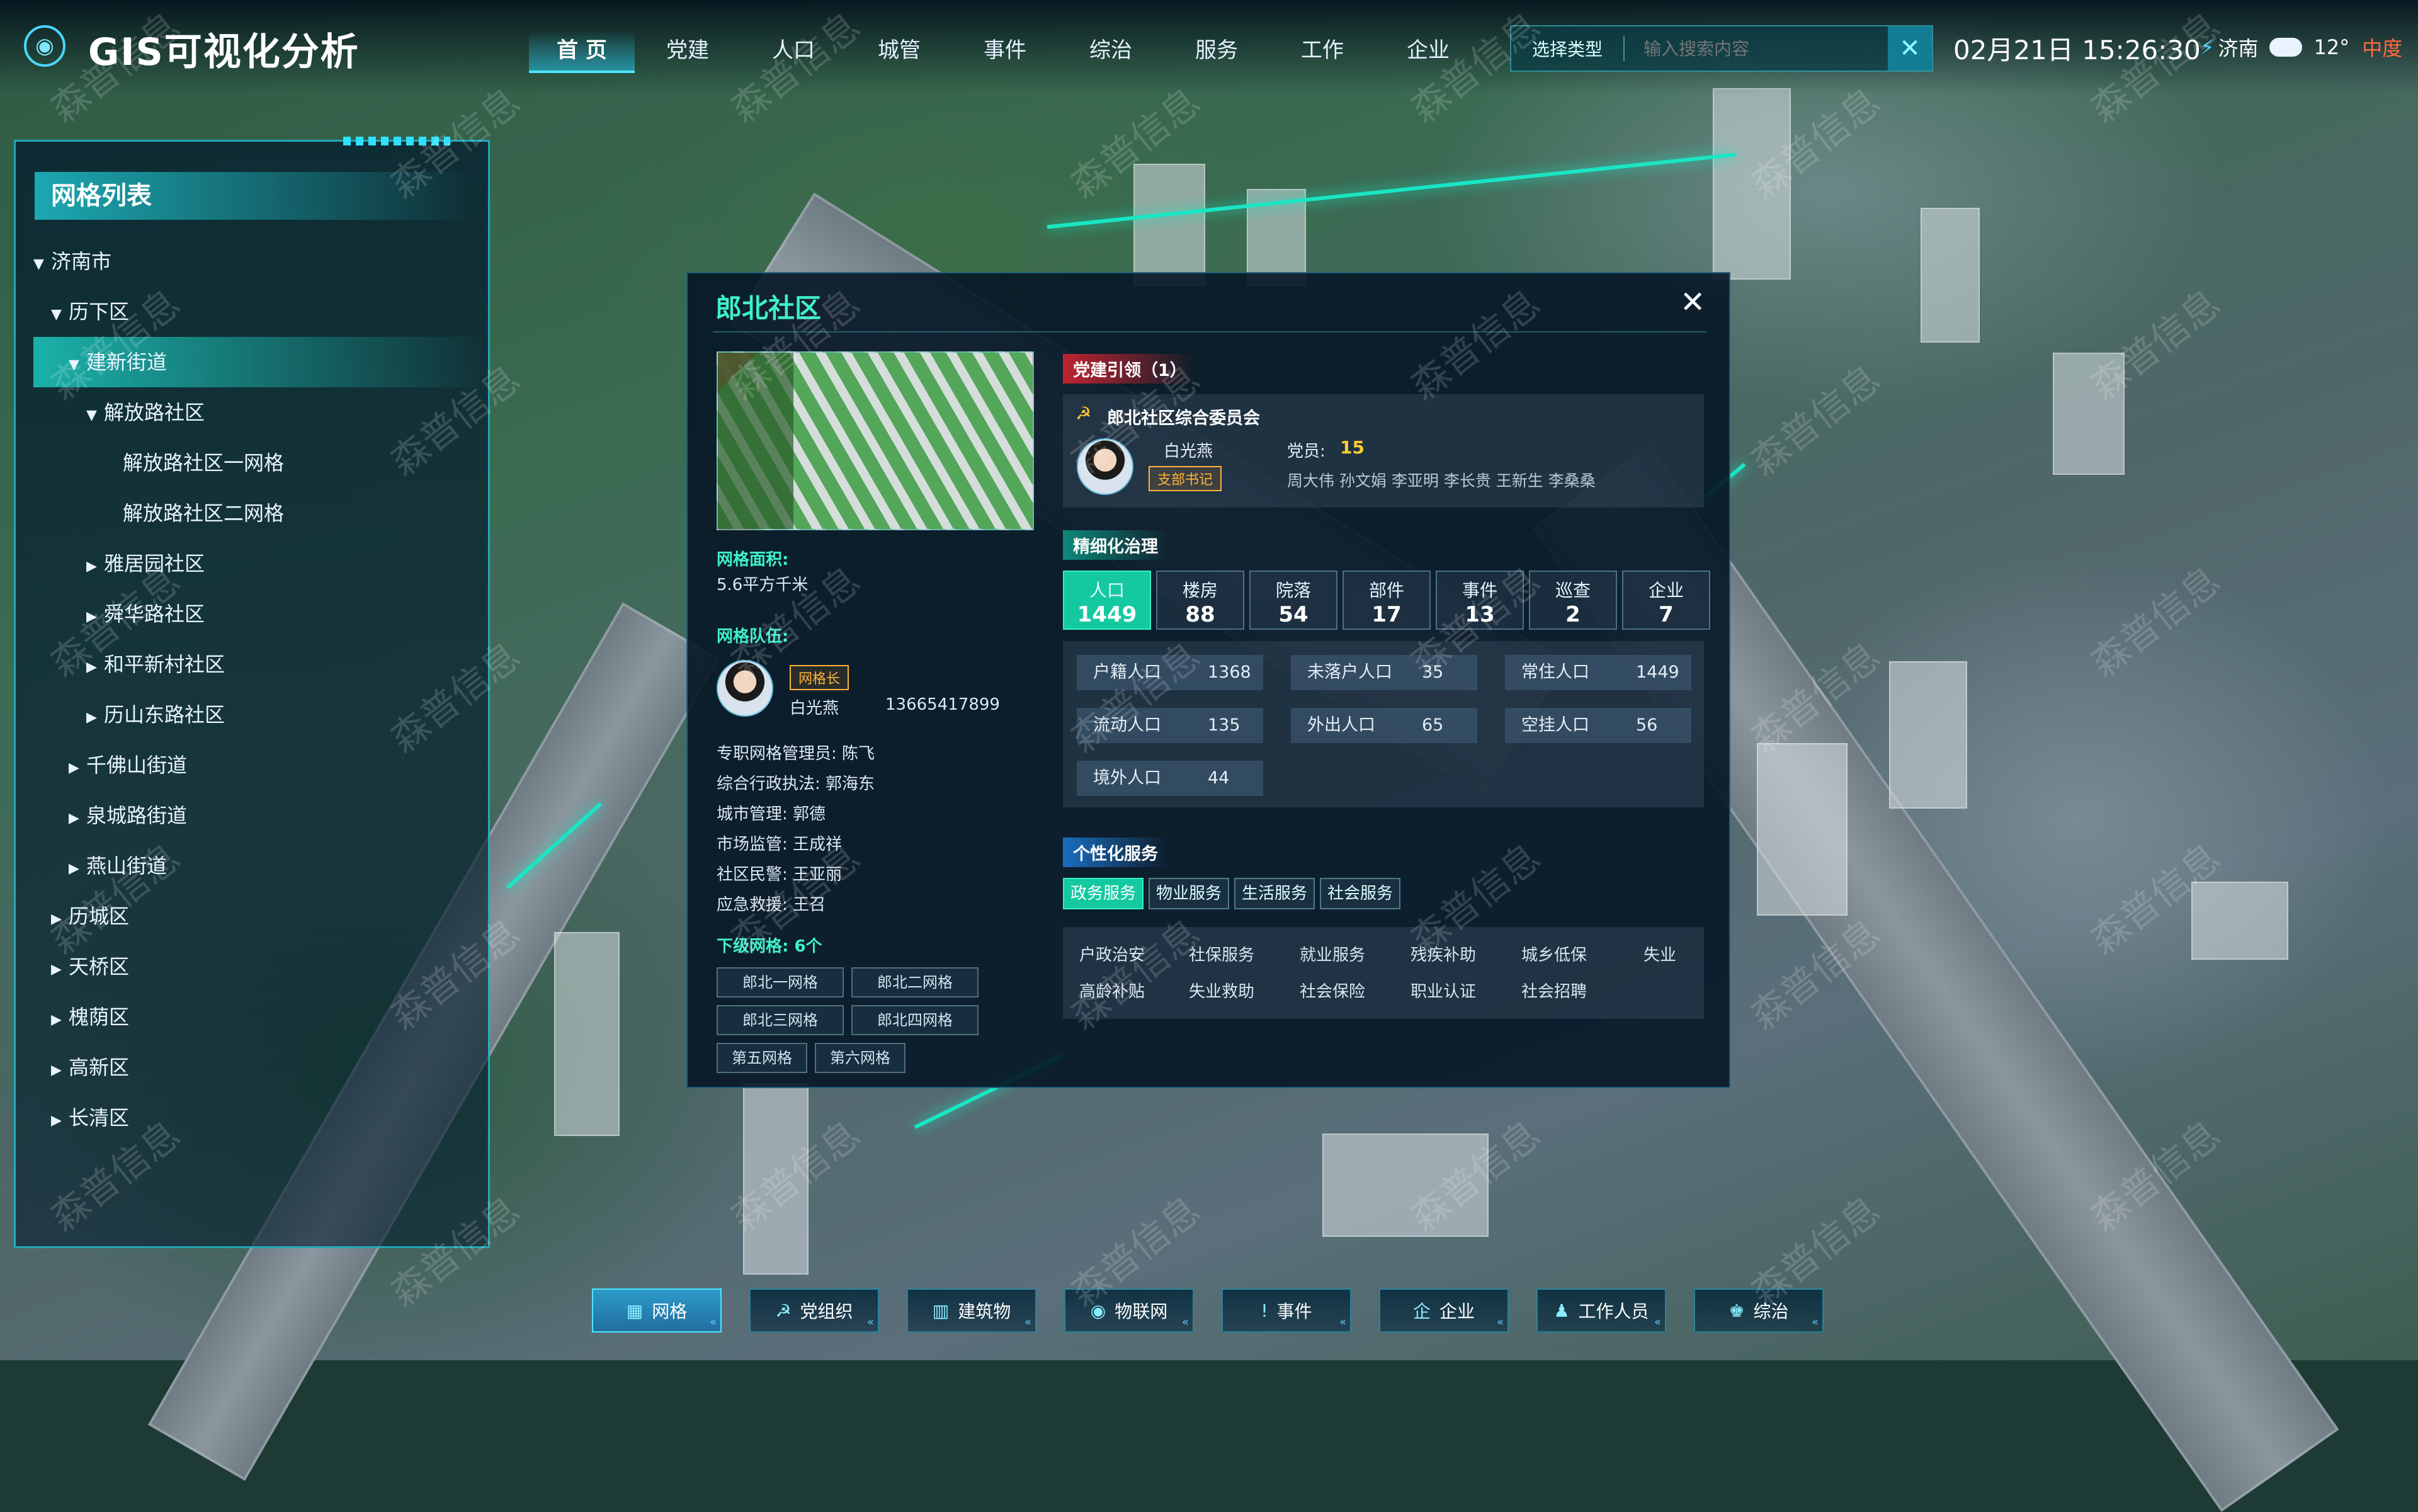 The width and height of the screenshot is (2418, 1512). Describe the element at coordinates (971, 1311) in the screenshot. I see `toolbar-button: ▥ 建筑物 «` at that location.